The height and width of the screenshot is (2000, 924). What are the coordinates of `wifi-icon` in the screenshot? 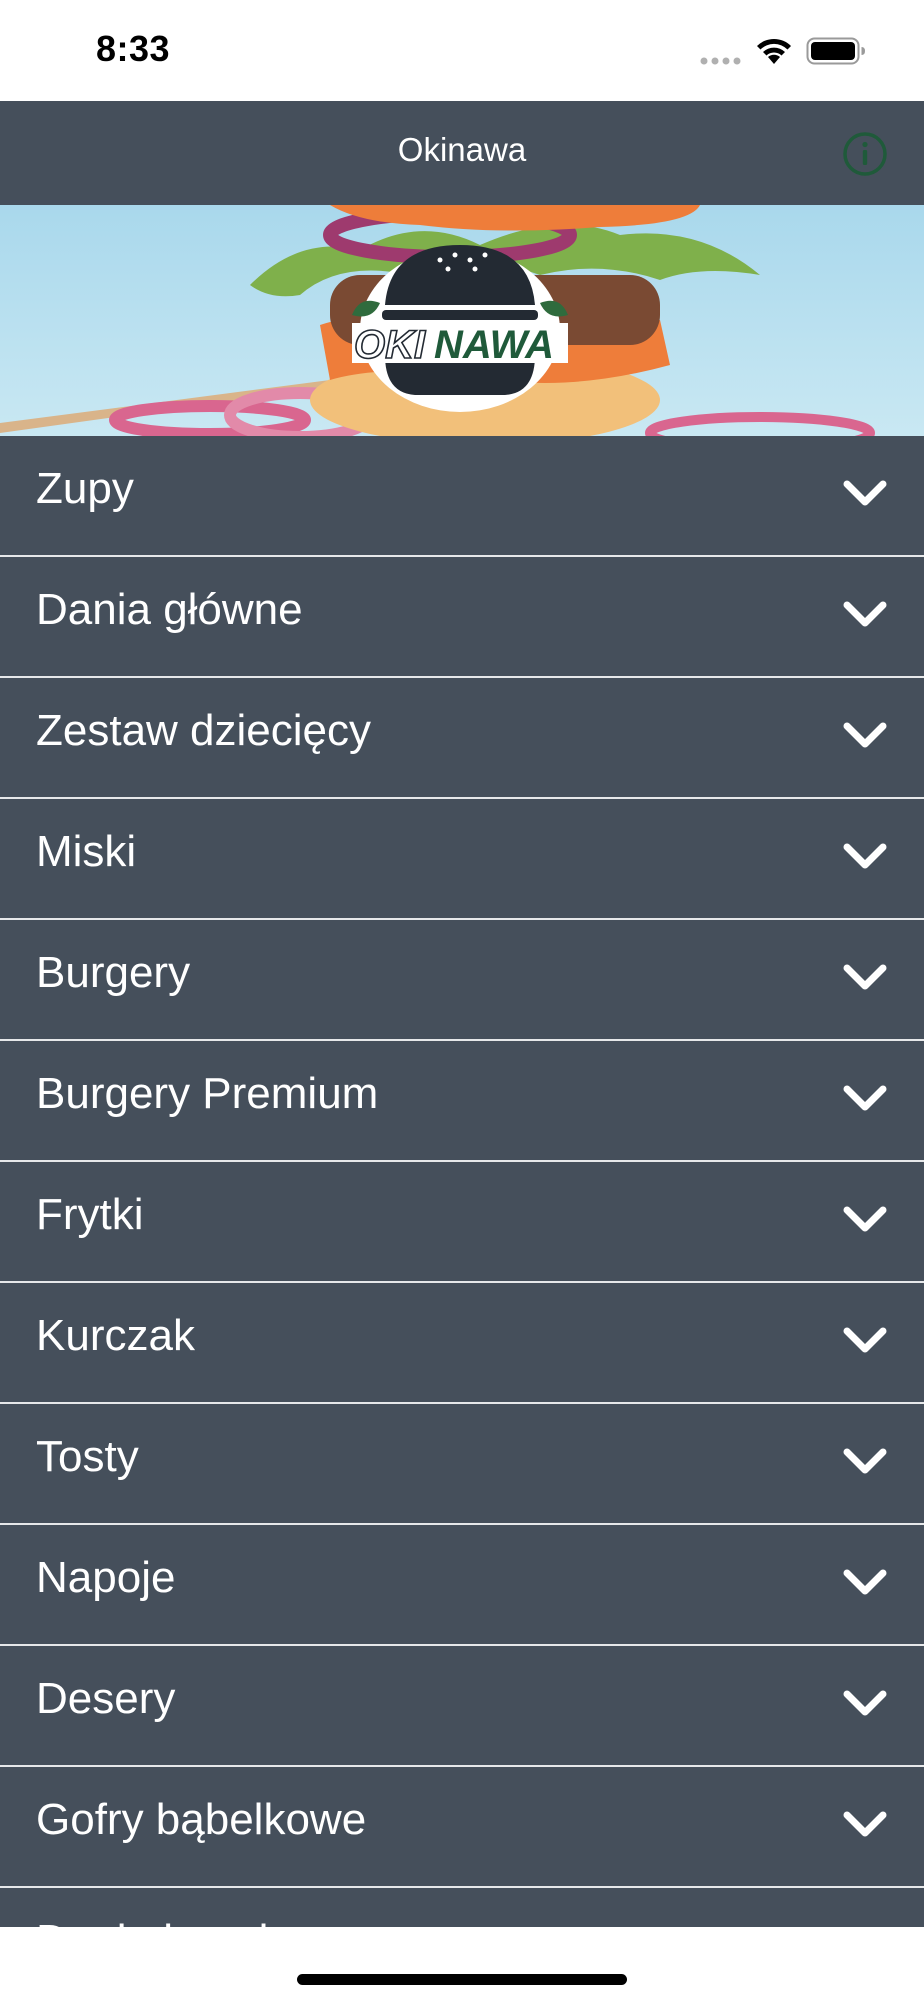 It's located at (774, 51).